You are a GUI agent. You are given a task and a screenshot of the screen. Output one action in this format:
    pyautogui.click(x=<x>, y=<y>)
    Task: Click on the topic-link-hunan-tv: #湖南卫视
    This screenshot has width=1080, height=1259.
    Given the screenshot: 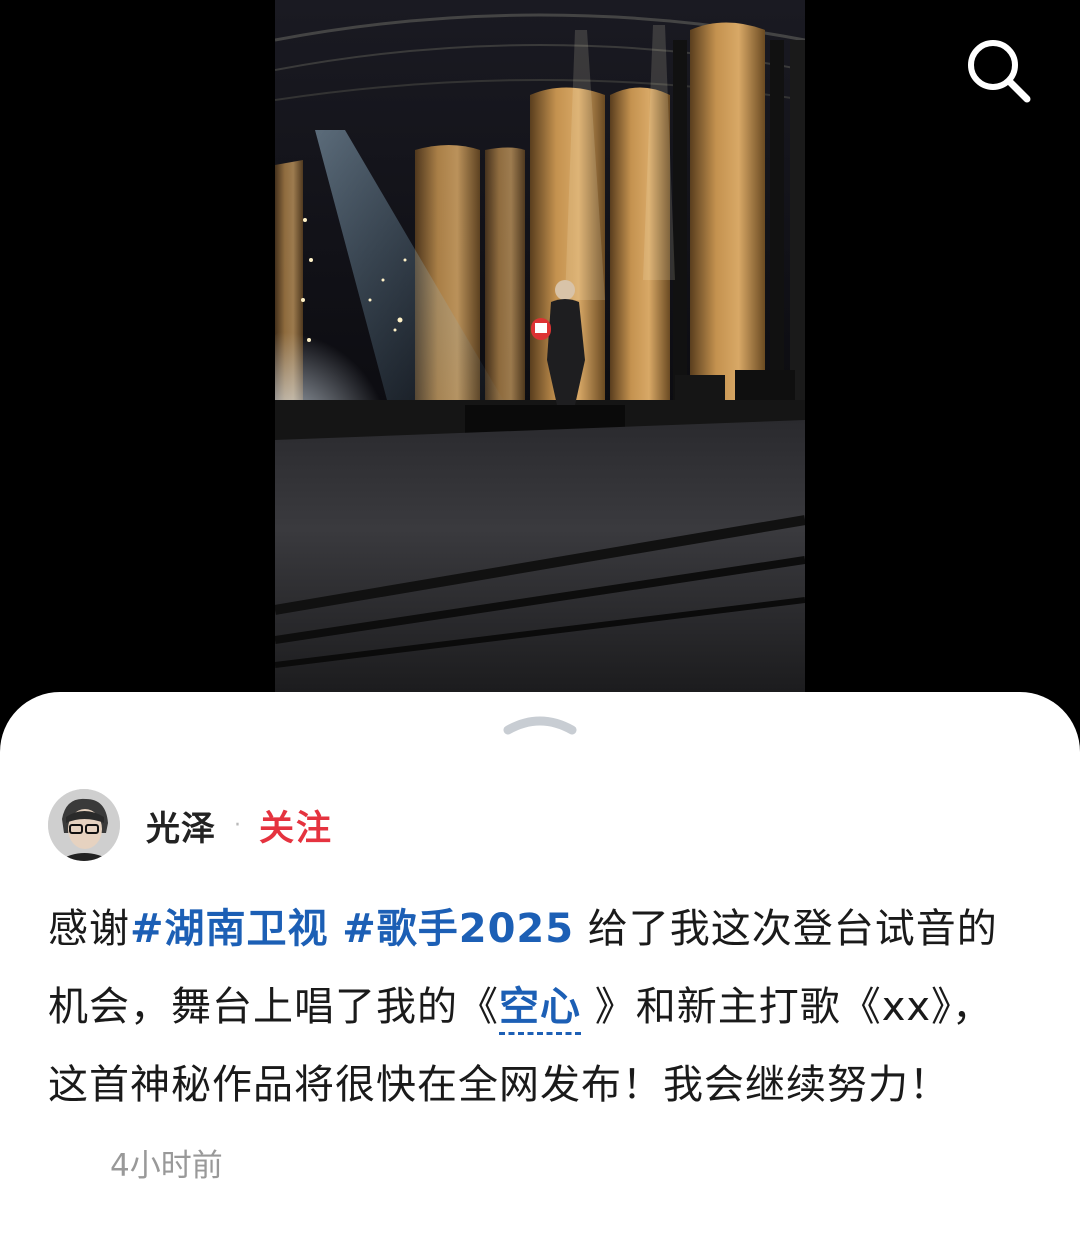 What is the action you would take?
    pyautogui.click(x=229, y=929)
    